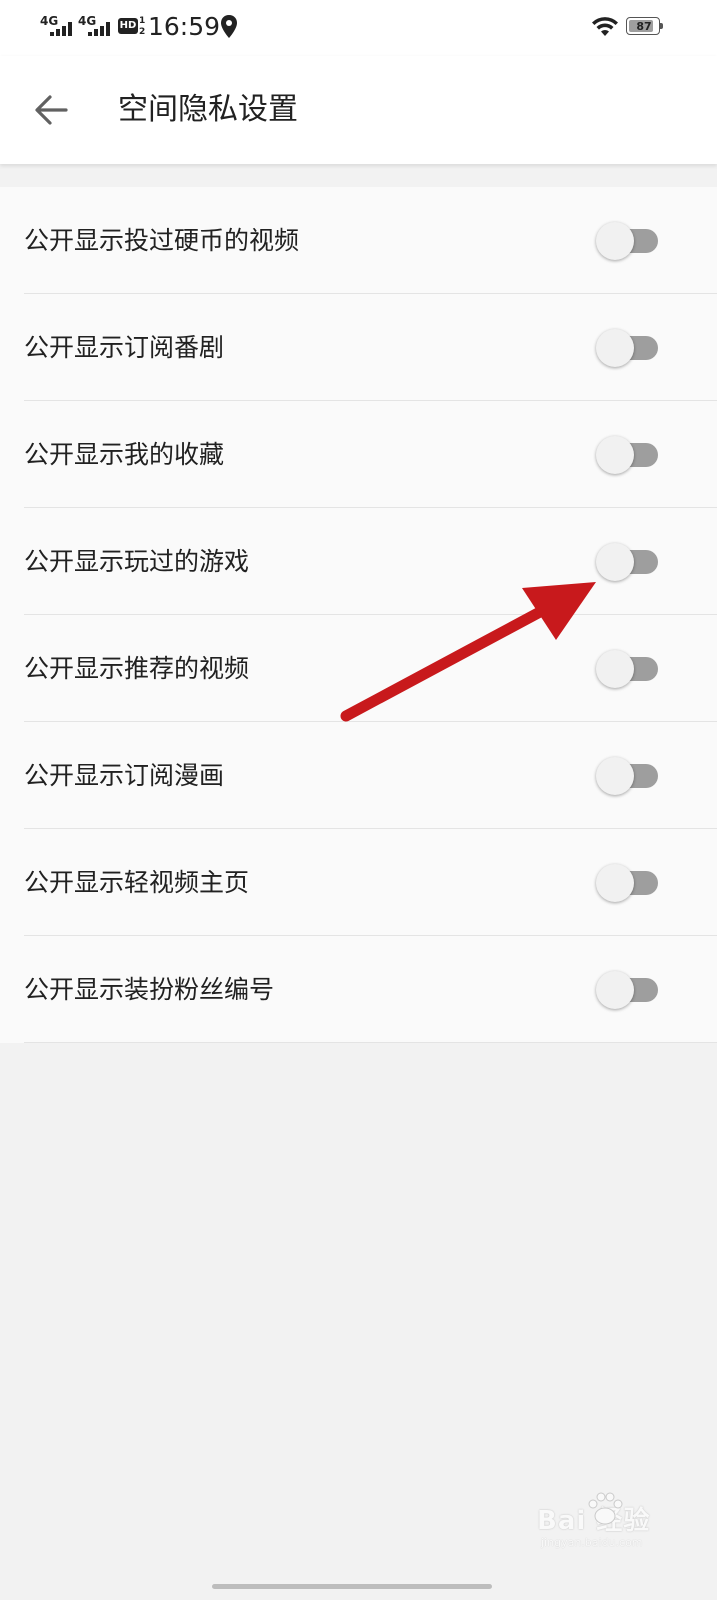 The image size is (717, 1600). I want to click on setting-label: 公开显示装扮粉丝编号, so click(149, 989).